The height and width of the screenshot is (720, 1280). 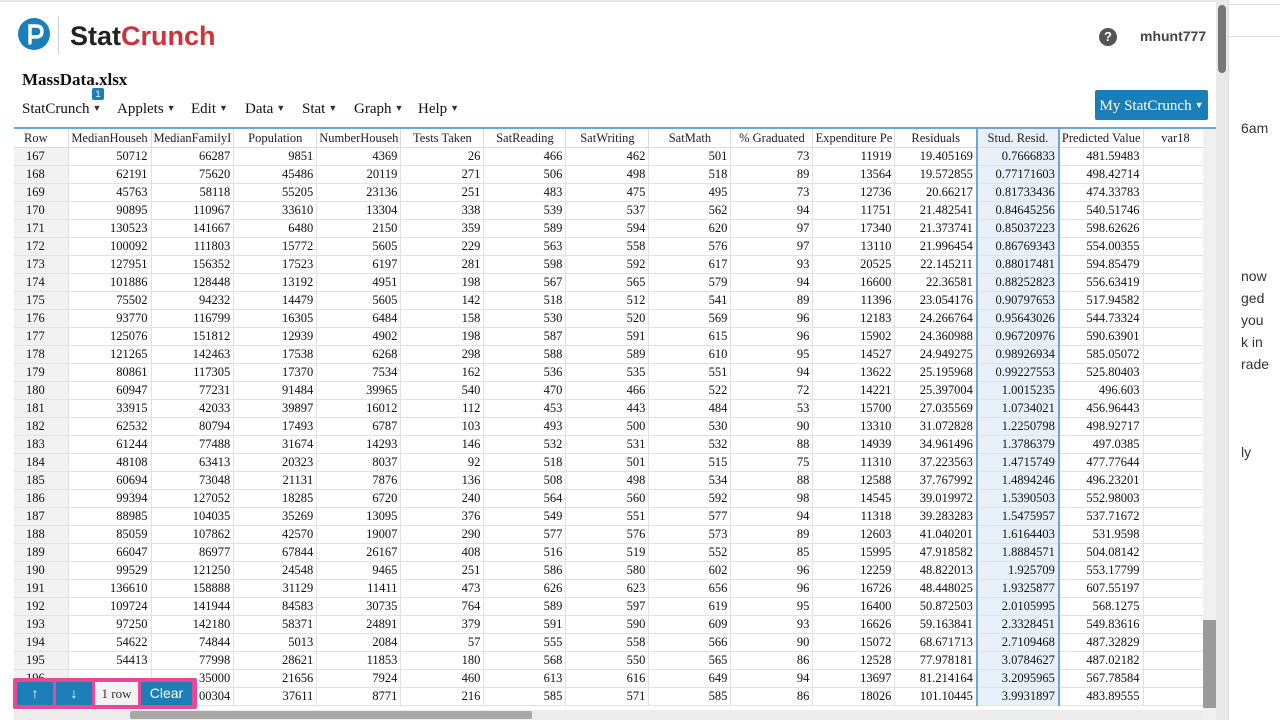 What do you see at coordinates (275, 282) in the screenshot?
I see `table-cell: 13192` at bounding box center [275, 282].